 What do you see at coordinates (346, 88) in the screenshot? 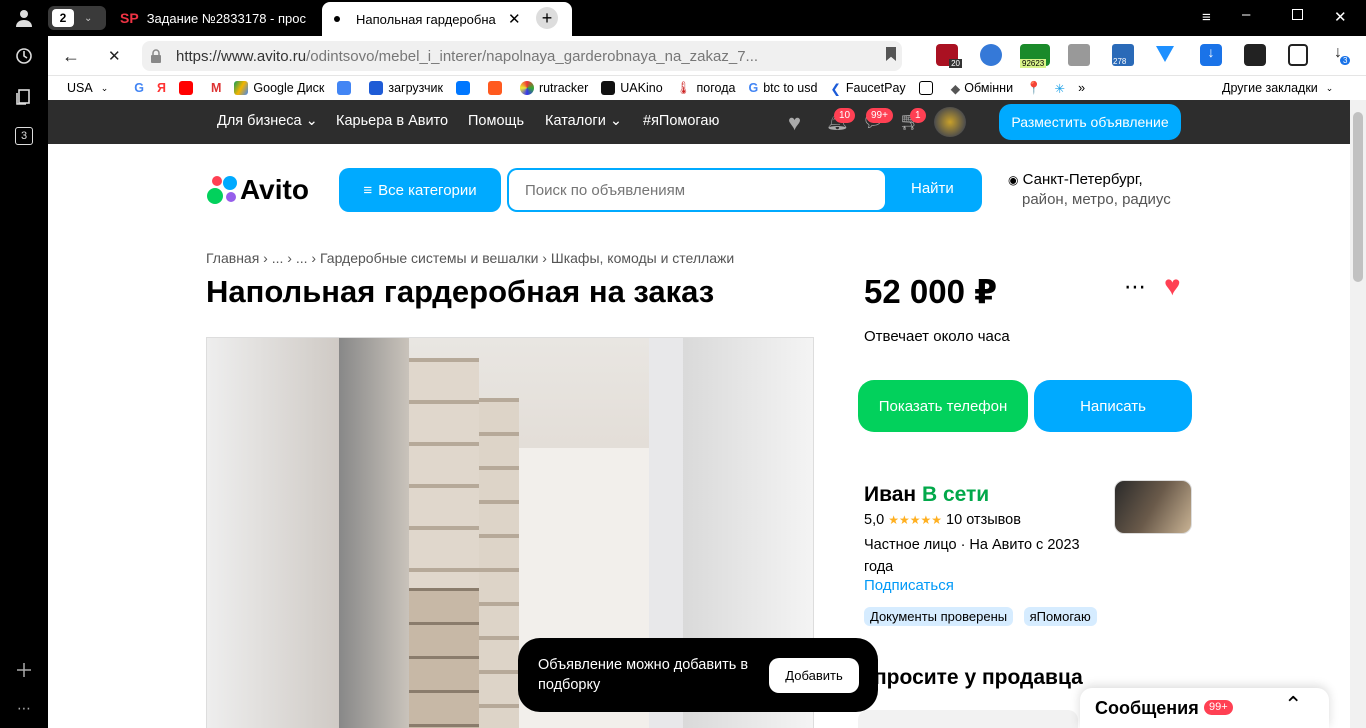
I see `bookmark-translate` at bounding box center [346, 88].